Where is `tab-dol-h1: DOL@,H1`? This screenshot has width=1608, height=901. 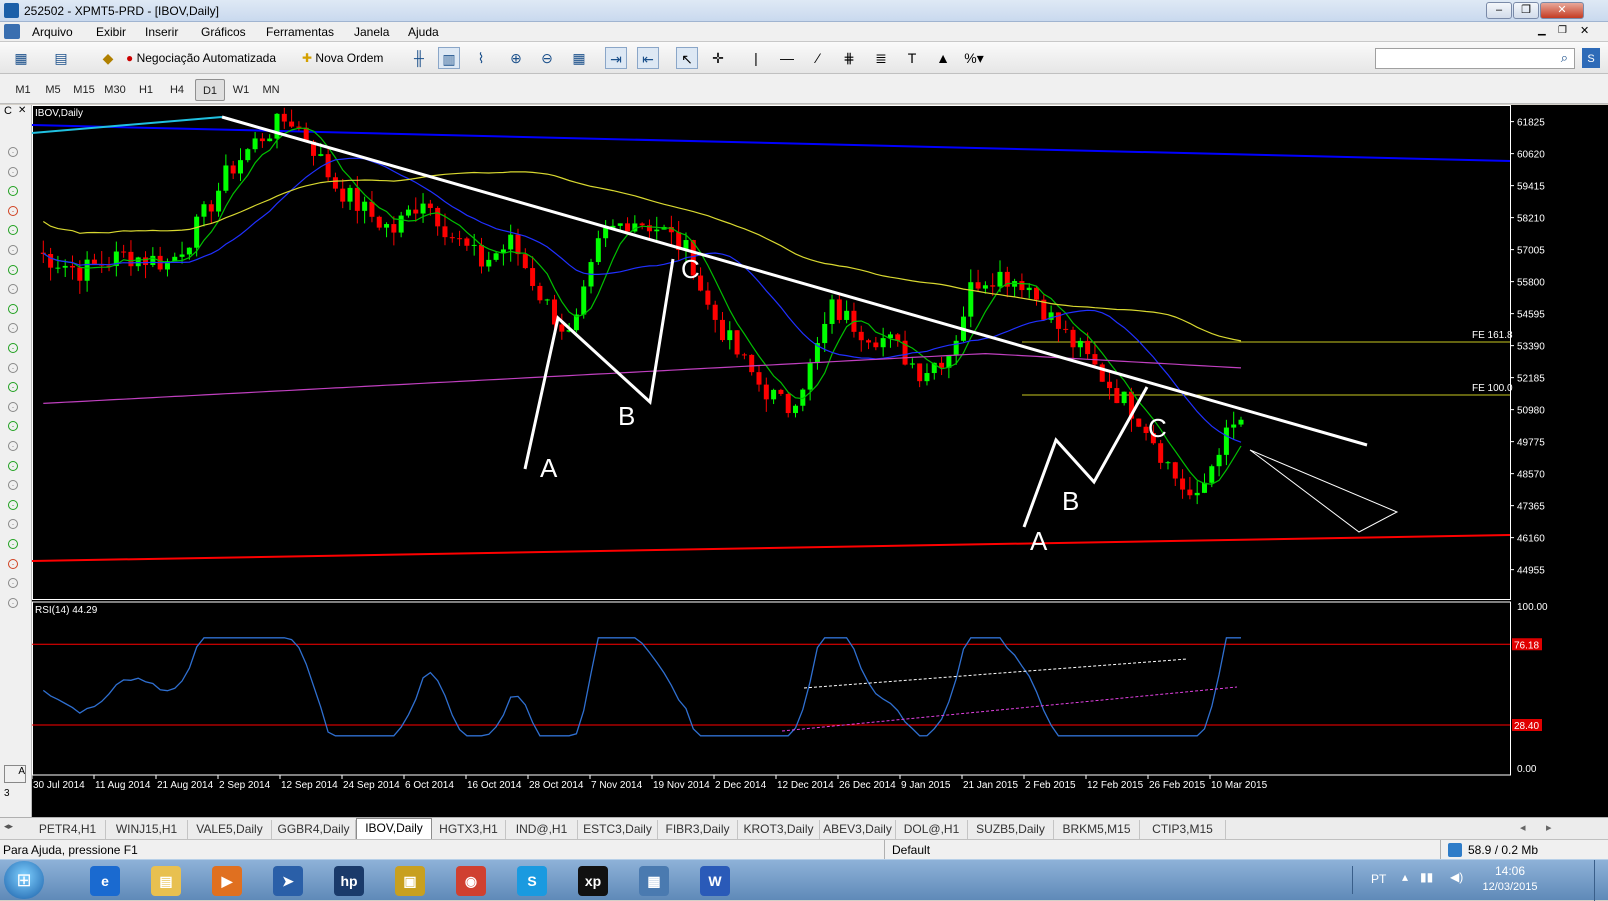 tab-dol-h1: DOL@,H1 is located at coordinates (932, 829).